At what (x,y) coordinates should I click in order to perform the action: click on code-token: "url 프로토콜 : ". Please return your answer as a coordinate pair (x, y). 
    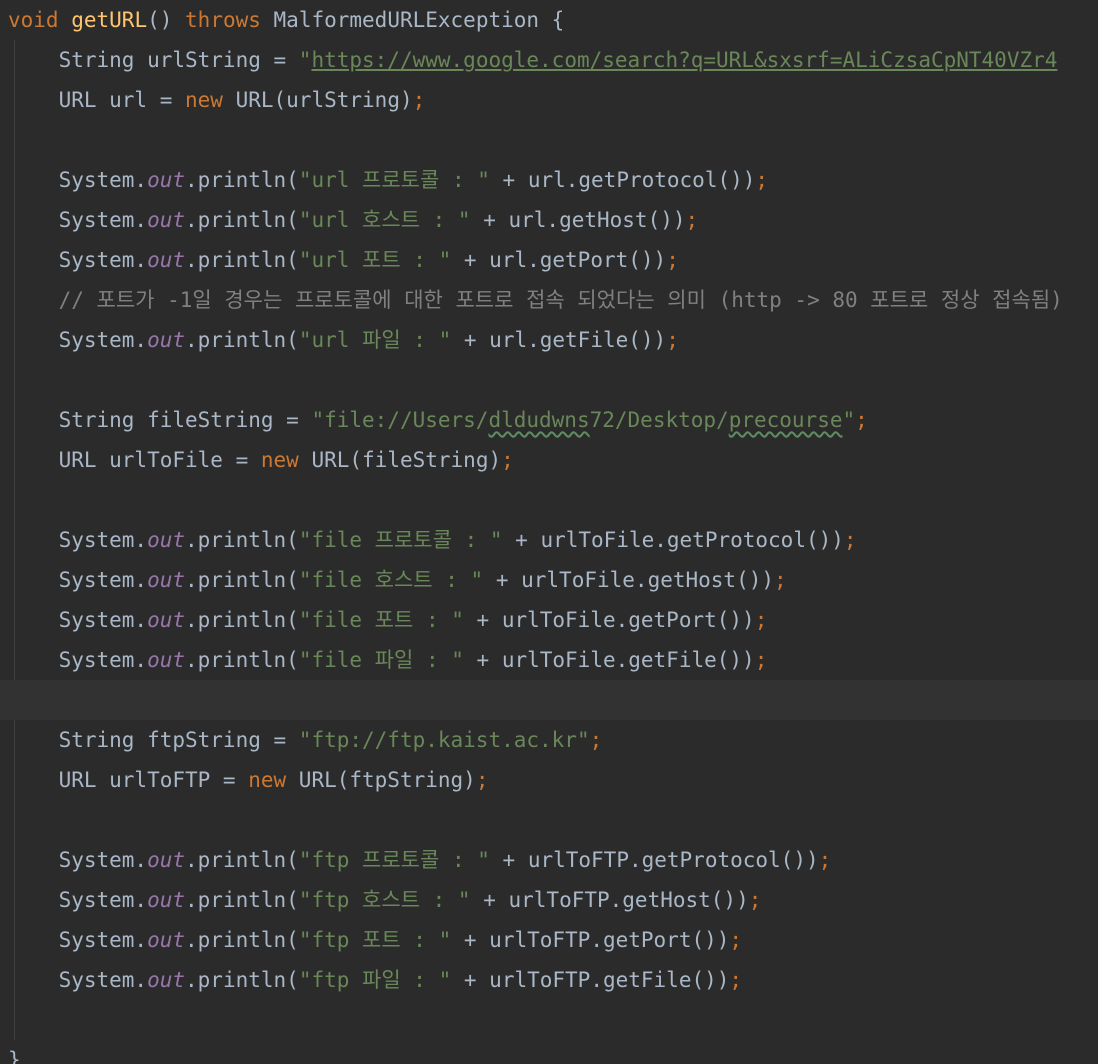
    Looking at the image, I should click on (394, 180).